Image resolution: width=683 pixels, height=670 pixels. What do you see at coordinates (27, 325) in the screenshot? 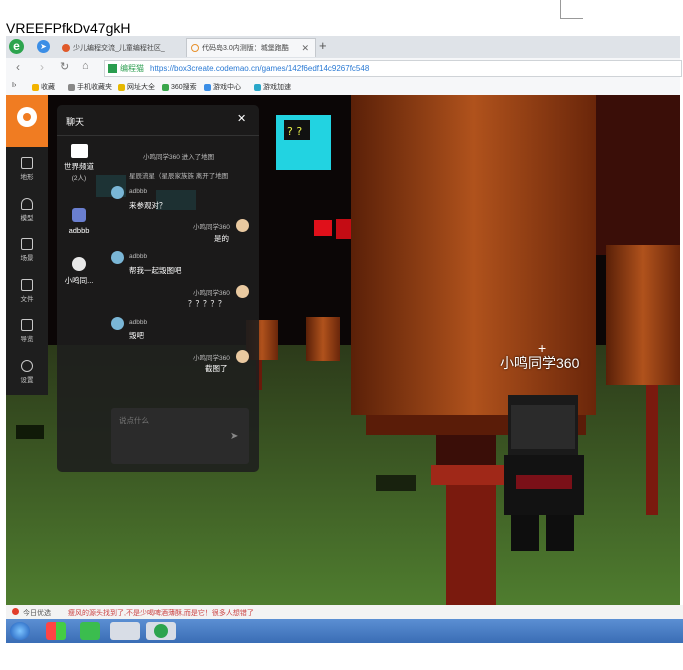
I see `folder-icon` at bounding box center [27, 325].